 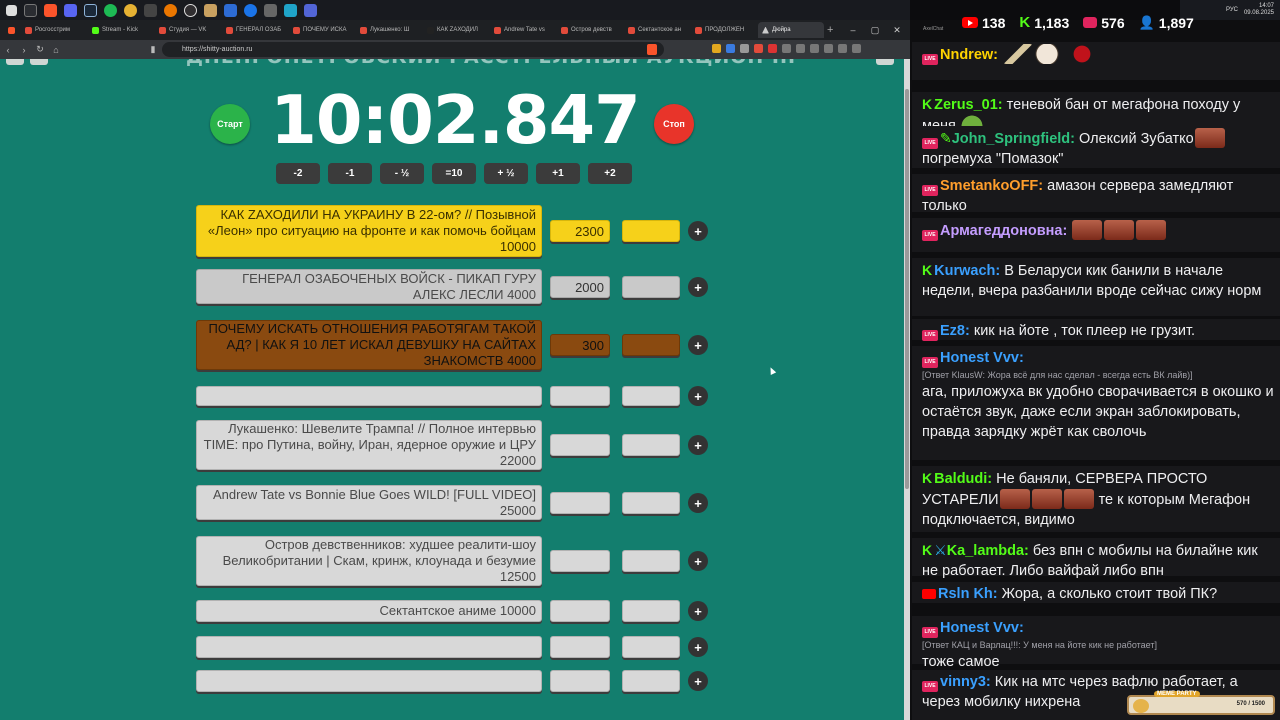 What do you see at coordinates (791, 30) in the screenshot?
I see `browser-tab: Дюйра` at bounding box center [791, 30].